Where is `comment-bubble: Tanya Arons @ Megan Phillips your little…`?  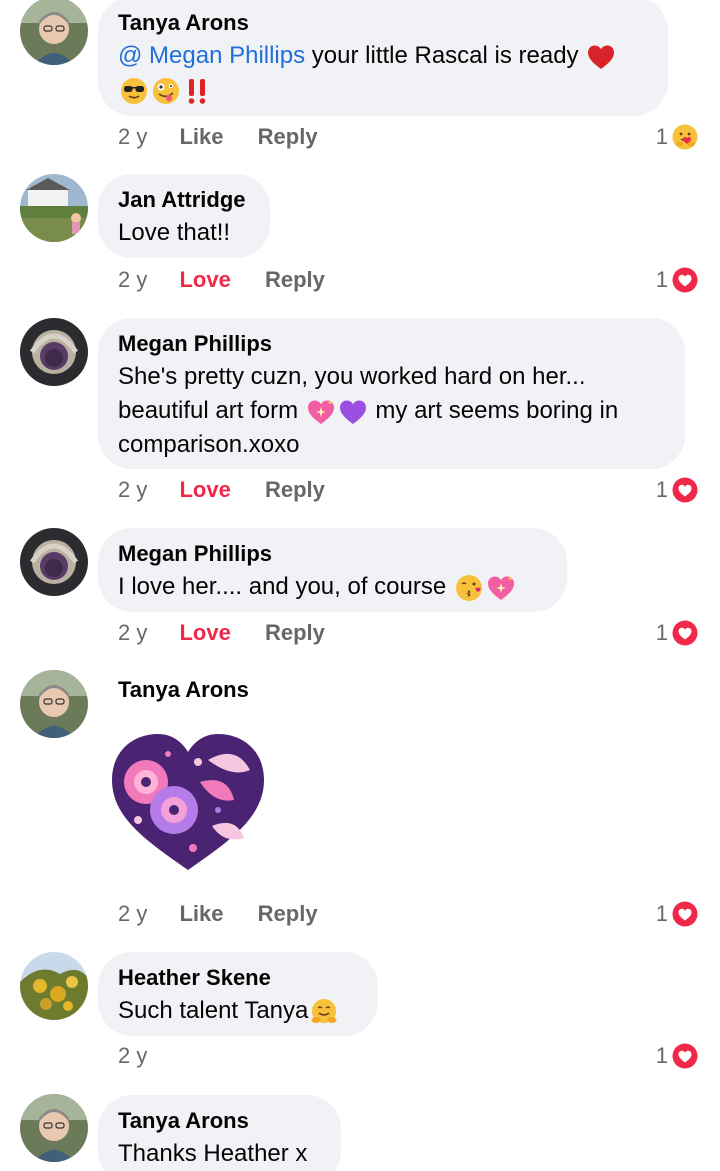
comment-bubble: Tanya Arons @ Megan Phillips your little… is located at coordinates (383, 58).